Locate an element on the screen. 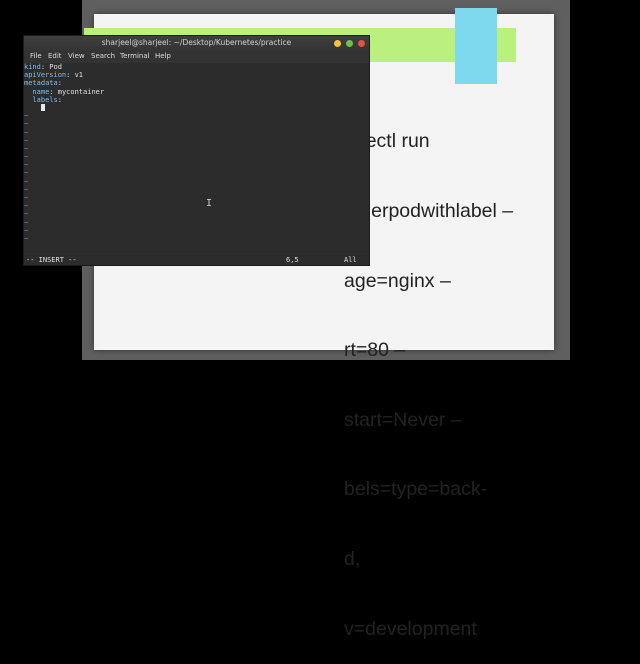 The height and width of the screenshot is (664, 640). cursor-position: 6,5 is located at coordinates (292, 260).